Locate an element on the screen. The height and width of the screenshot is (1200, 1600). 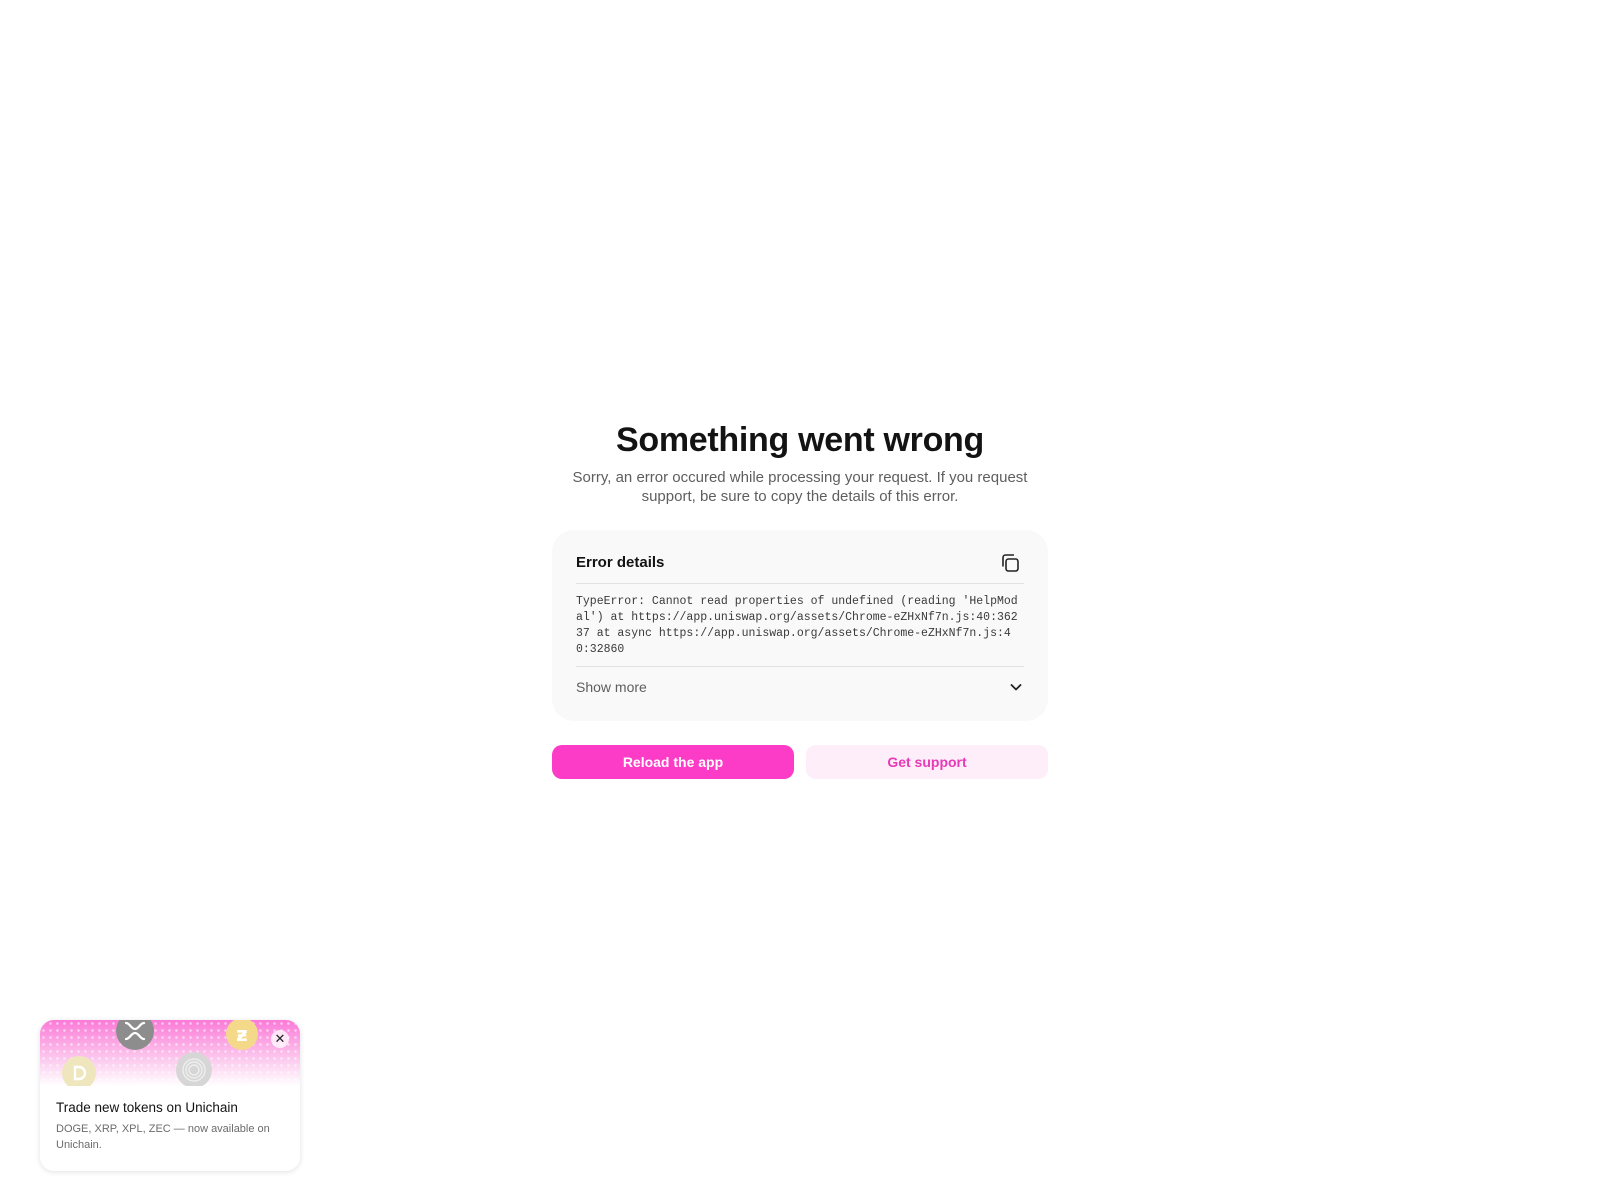
close-icon: ✕ is located at coordinates (280, 1039).